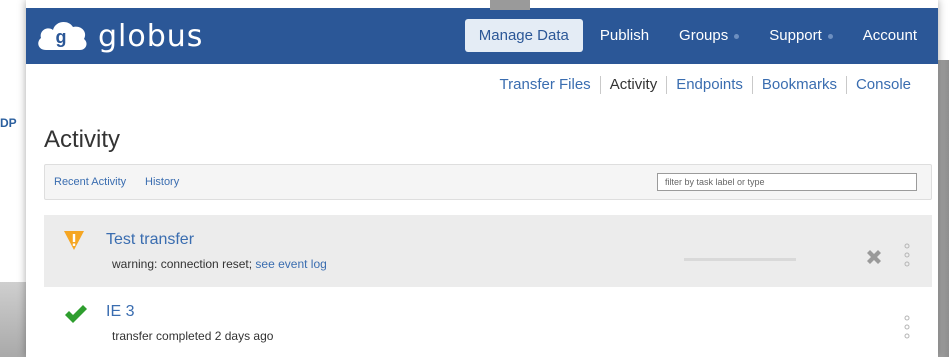 This screenshot has width=949, height=357. What do you see at coordinates (633, 85) in the screenshot?
I see `subnav-activity: Activity` at bounding box center [633, 85].